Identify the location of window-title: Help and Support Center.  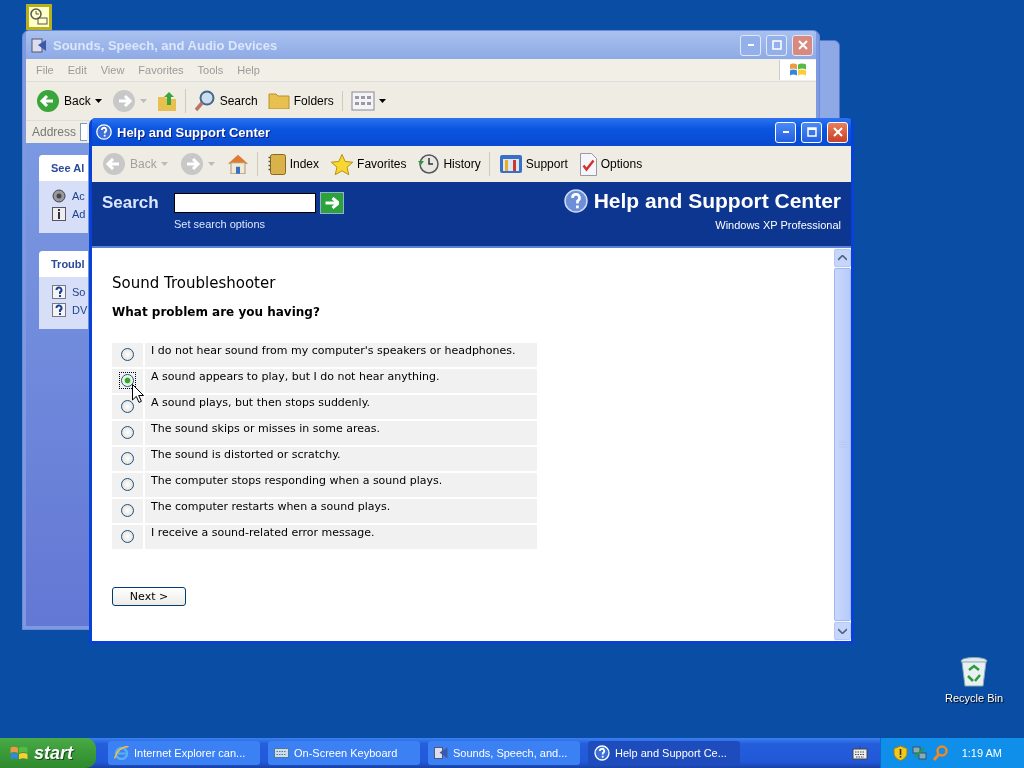
(194, 132).